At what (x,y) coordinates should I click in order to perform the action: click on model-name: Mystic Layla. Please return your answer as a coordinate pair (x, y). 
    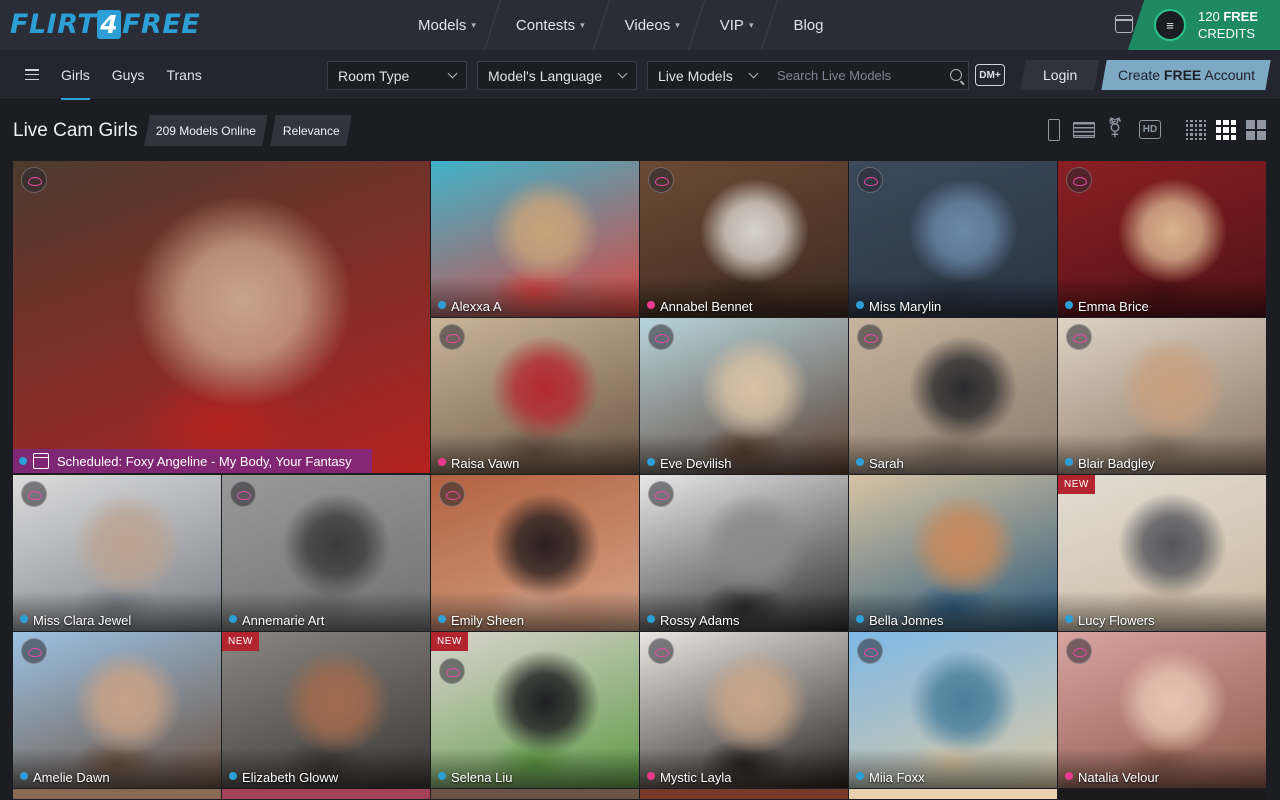
    Looking at the image, I should click on (696, 777).